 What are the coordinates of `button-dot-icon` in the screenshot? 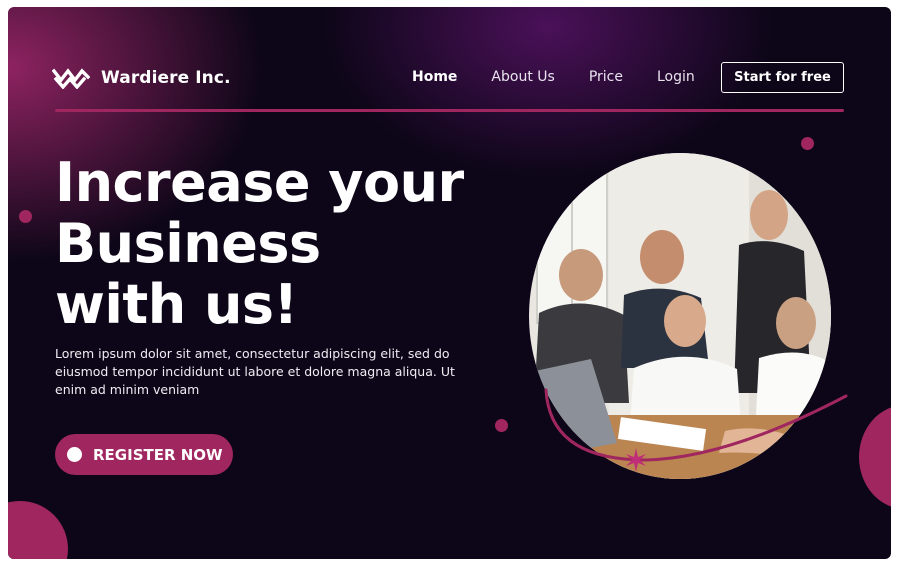 It's located at (74, 454).